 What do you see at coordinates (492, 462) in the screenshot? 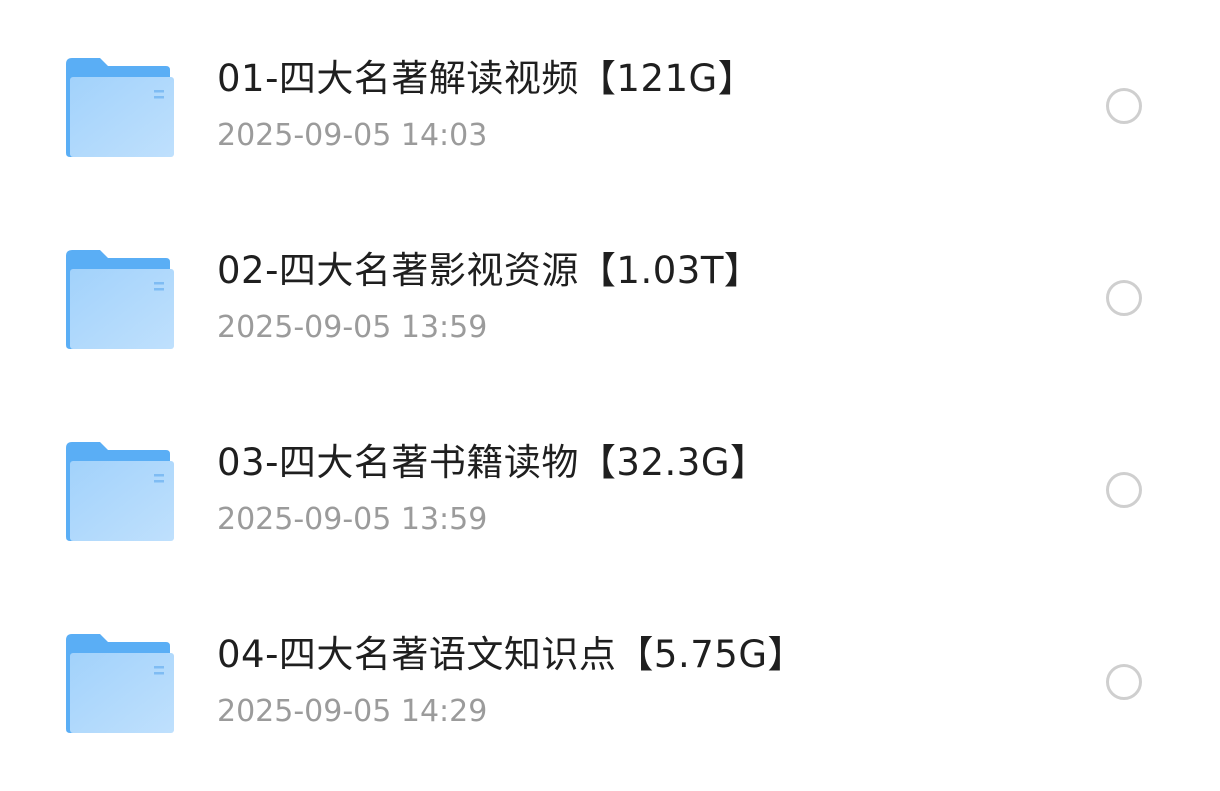
I see `file-name: 03-四大名著书籍读物【32.3G】` at bounding box center [492, 462].